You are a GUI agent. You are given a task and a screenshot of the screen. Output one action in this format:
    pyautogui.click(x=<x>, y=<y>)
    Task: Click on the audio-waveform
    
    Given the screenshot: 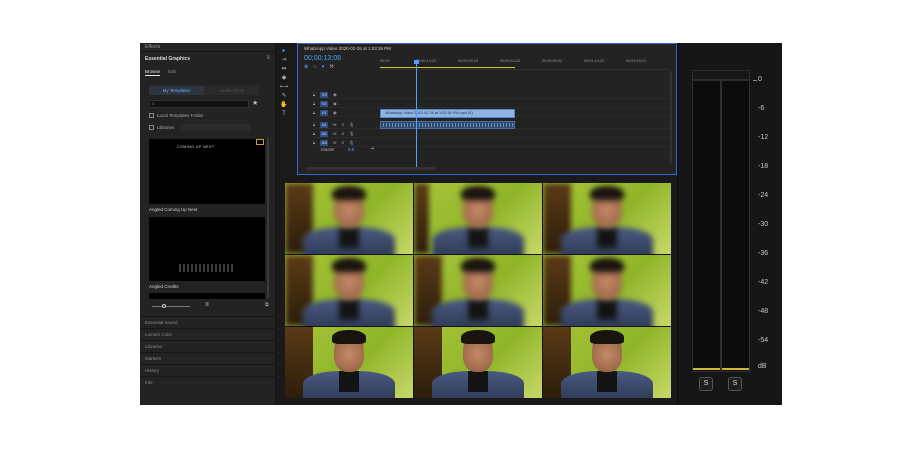 What is the action you would take?
    pyautogui.click(x=448, y=125)
    